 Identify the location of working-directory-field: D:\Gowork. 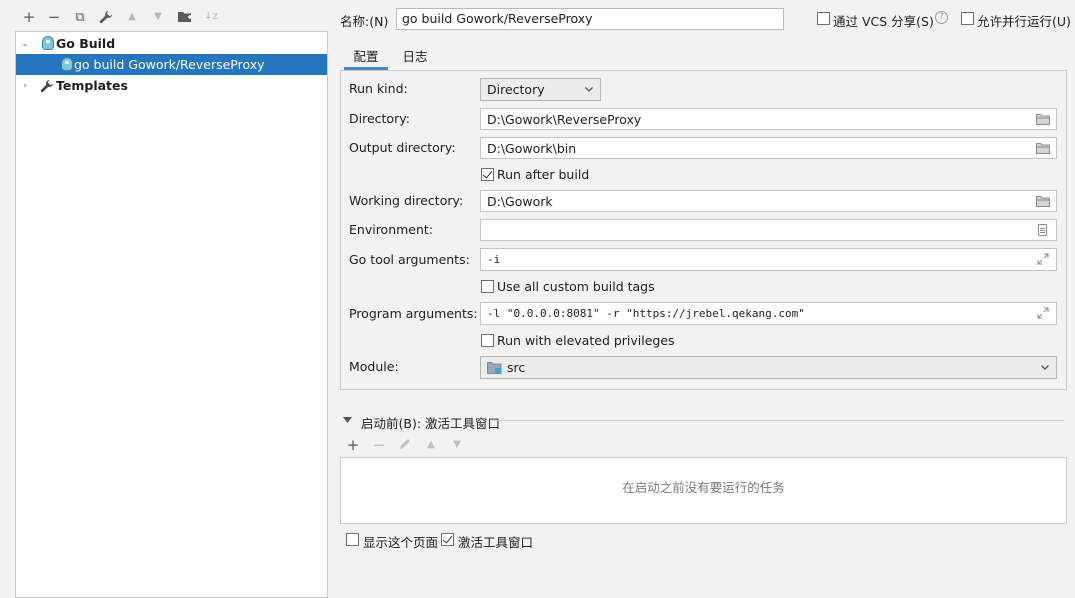
(768, 201).